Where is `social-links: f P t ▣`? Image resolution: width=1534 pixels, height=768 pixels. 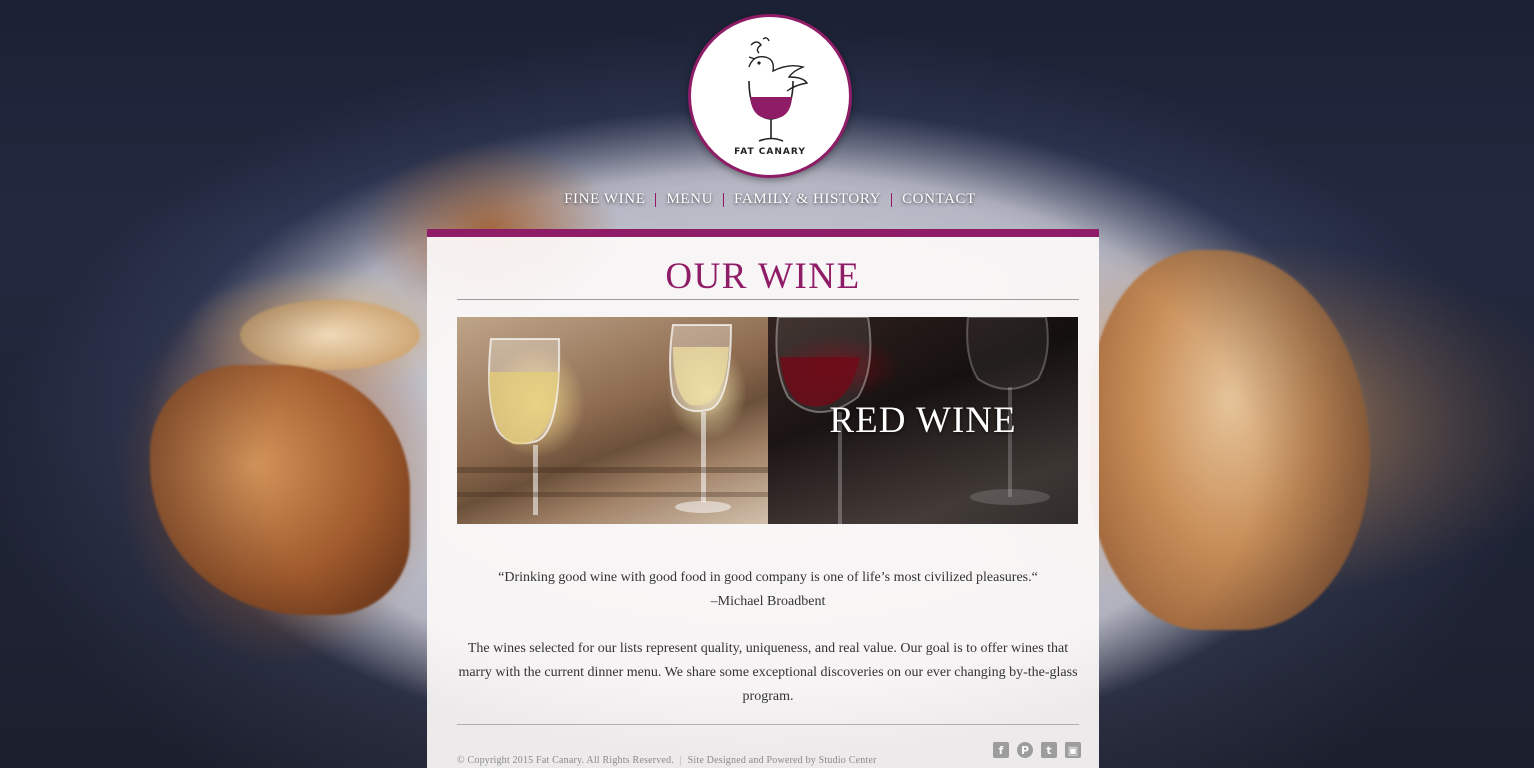 social-links: f P t ▣ is located at coordinates (1037, 750).